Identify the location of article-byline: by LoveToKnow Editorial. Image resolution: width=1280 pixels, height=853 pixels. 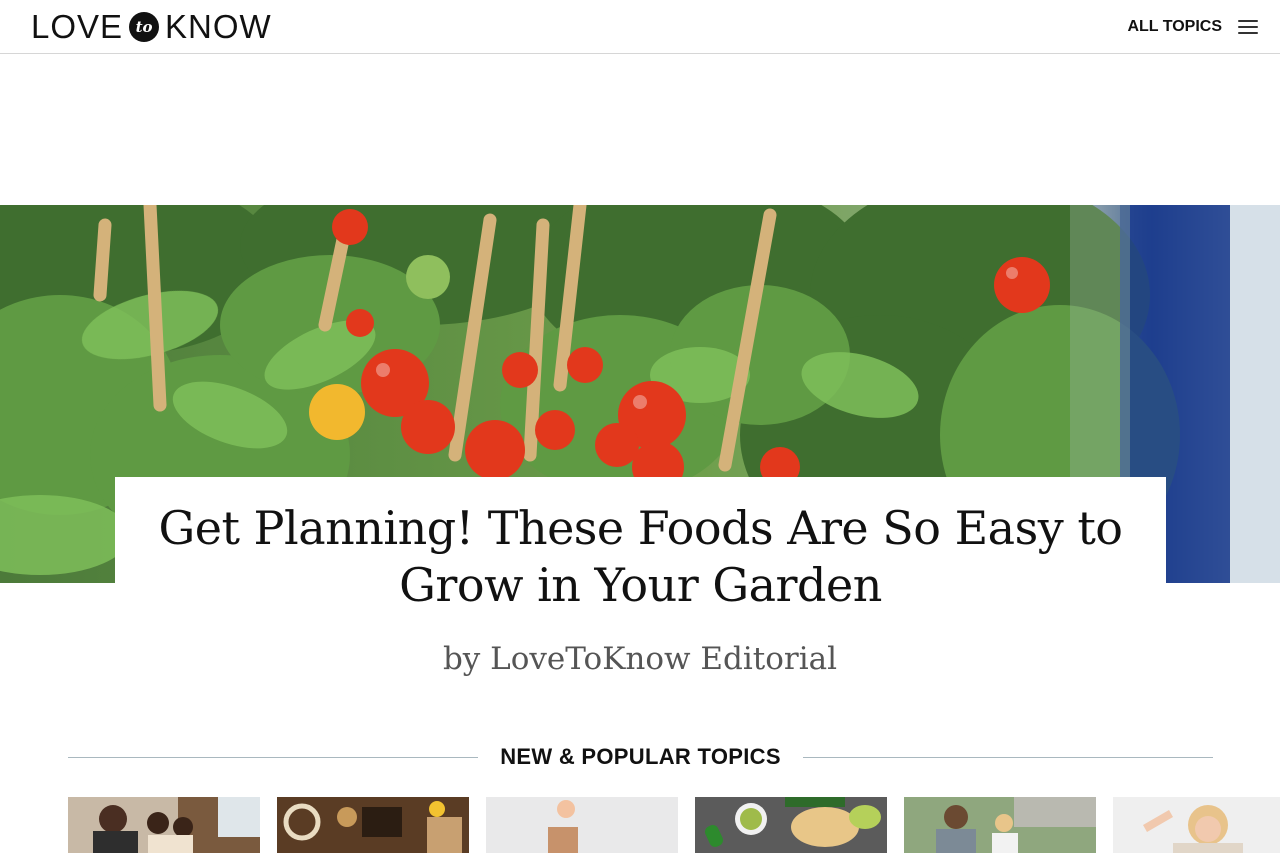
(640, 659).